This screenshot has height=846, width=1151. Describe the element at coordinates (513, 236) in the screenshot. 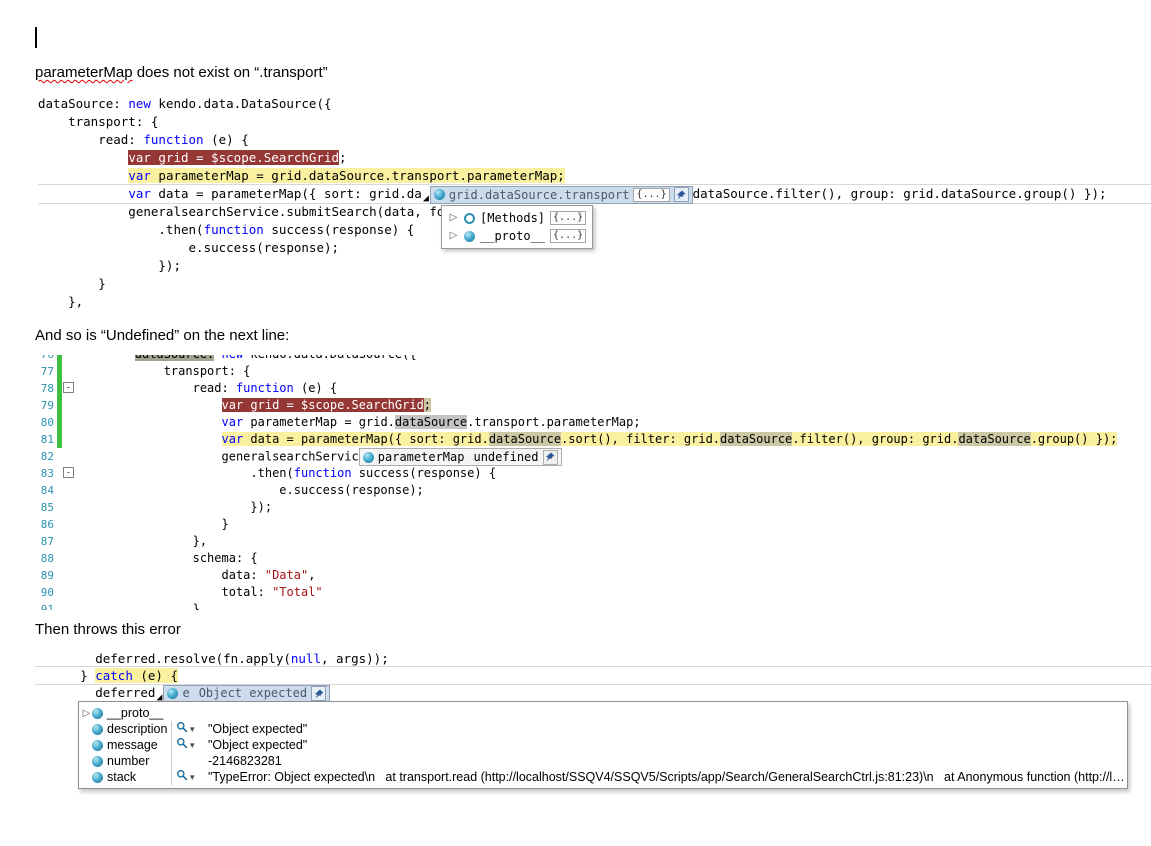

I see `tree-item-label: __proto__` at that location.